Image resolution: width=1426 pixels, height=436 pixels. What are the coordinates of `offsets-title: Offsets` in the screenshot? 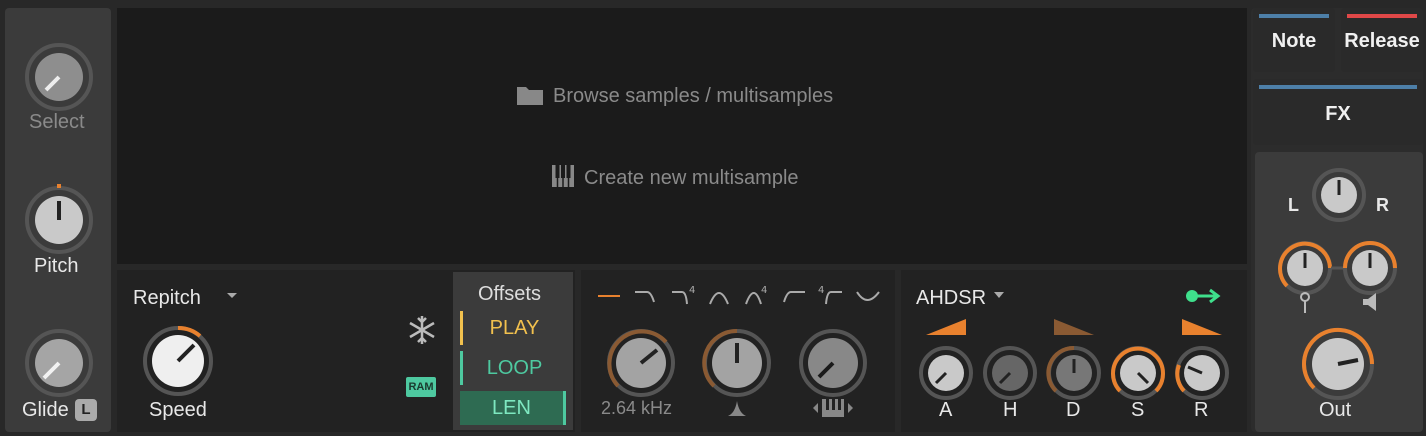 It's located at (509, 294).